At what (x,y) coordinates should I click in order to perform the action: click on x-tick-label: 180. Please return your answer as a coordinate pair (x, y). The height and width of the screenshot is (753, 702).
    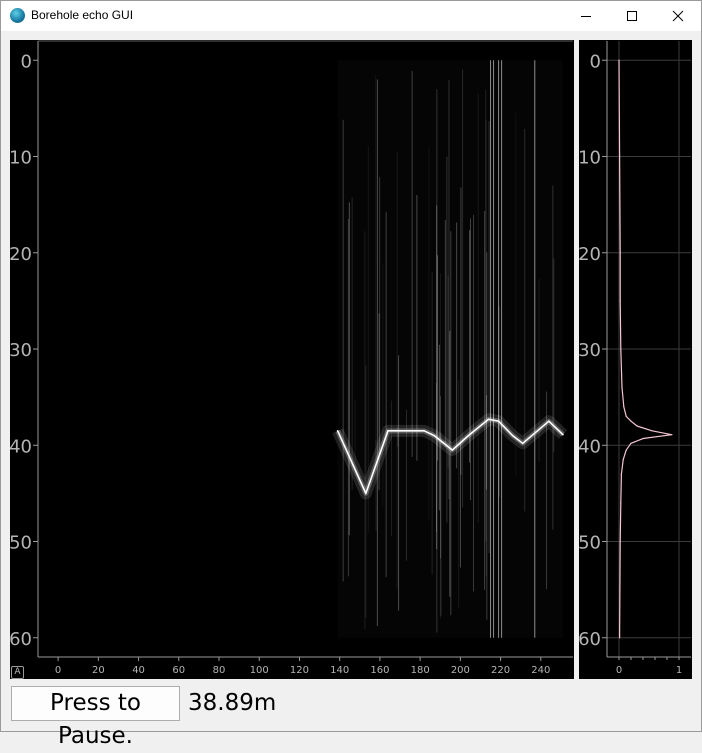
    Looking at the image, I should click on (420, 670).